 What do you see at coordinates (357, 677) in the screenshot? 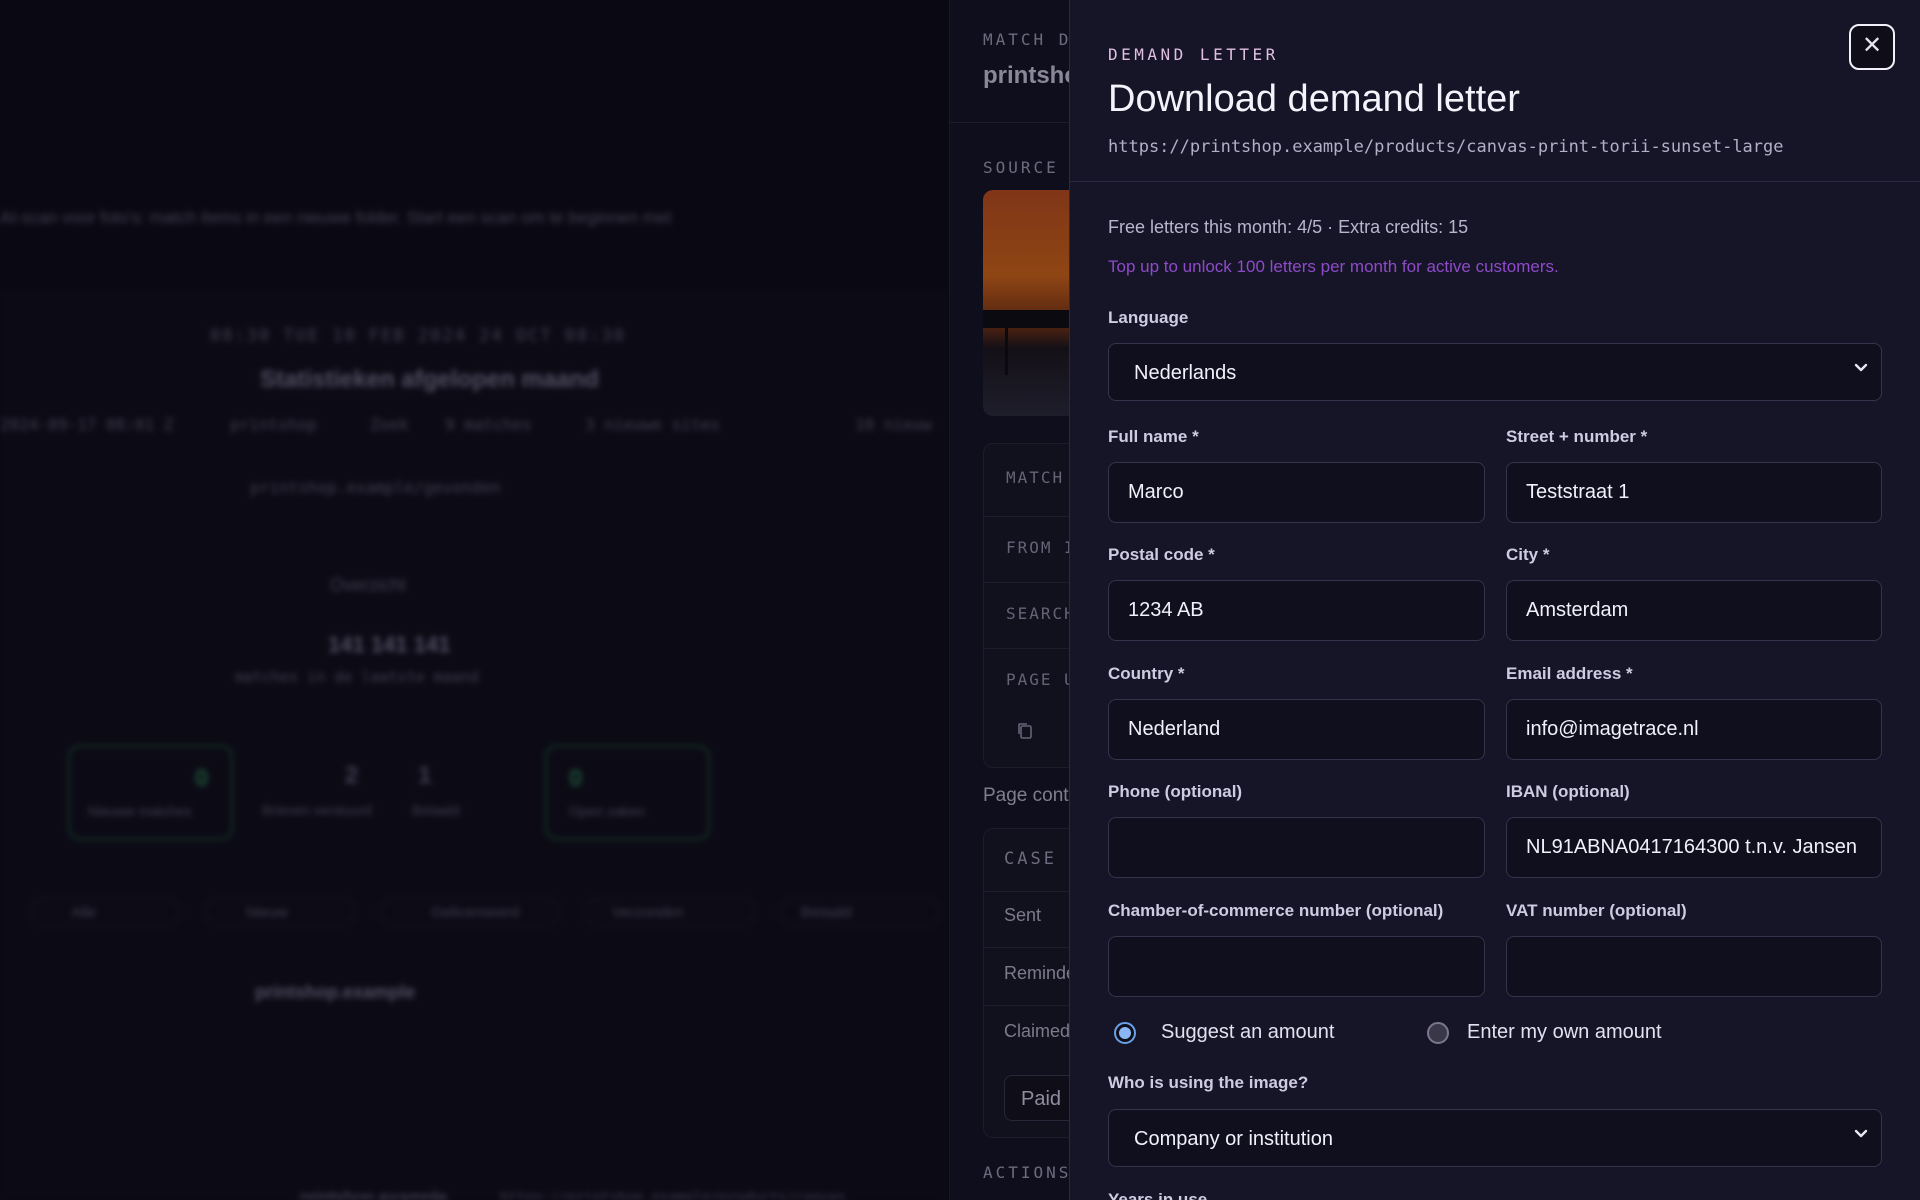
I see `background-big-sub: matches in de laatste maand` at bounding box center [357, 677].